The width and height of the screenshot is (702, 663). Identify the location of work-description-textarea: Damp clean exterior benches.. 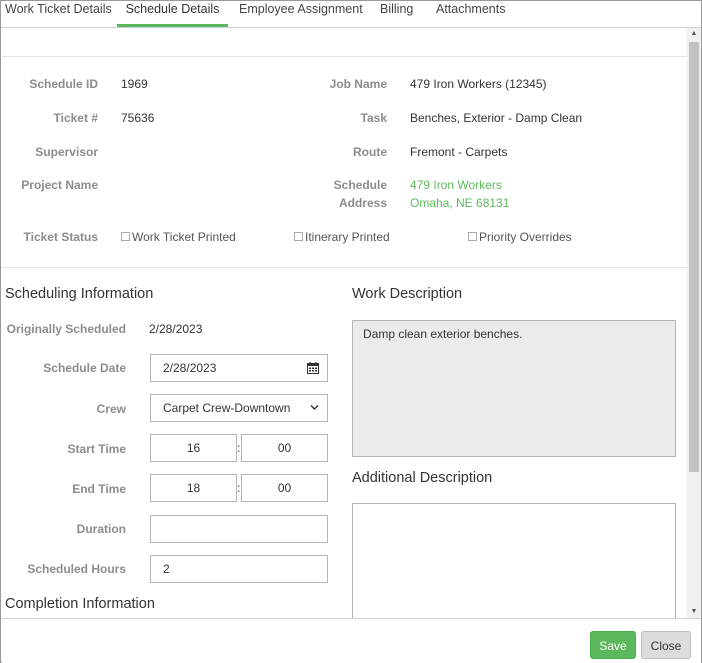
(514, 388).